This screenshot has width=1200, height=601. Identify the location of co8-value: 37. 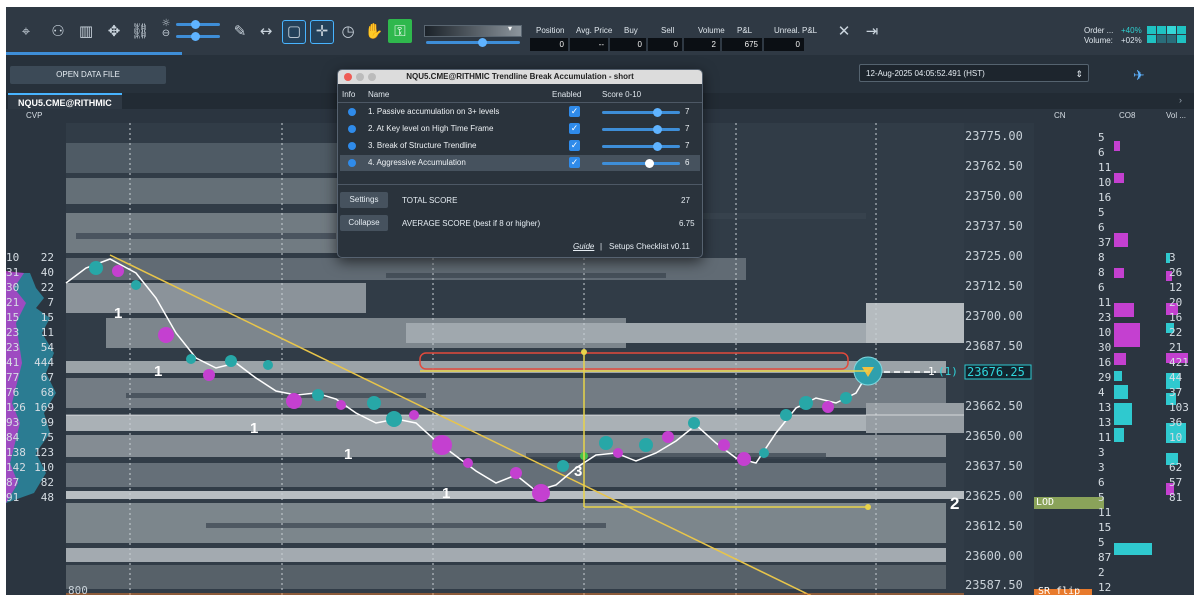
(1105, 242).